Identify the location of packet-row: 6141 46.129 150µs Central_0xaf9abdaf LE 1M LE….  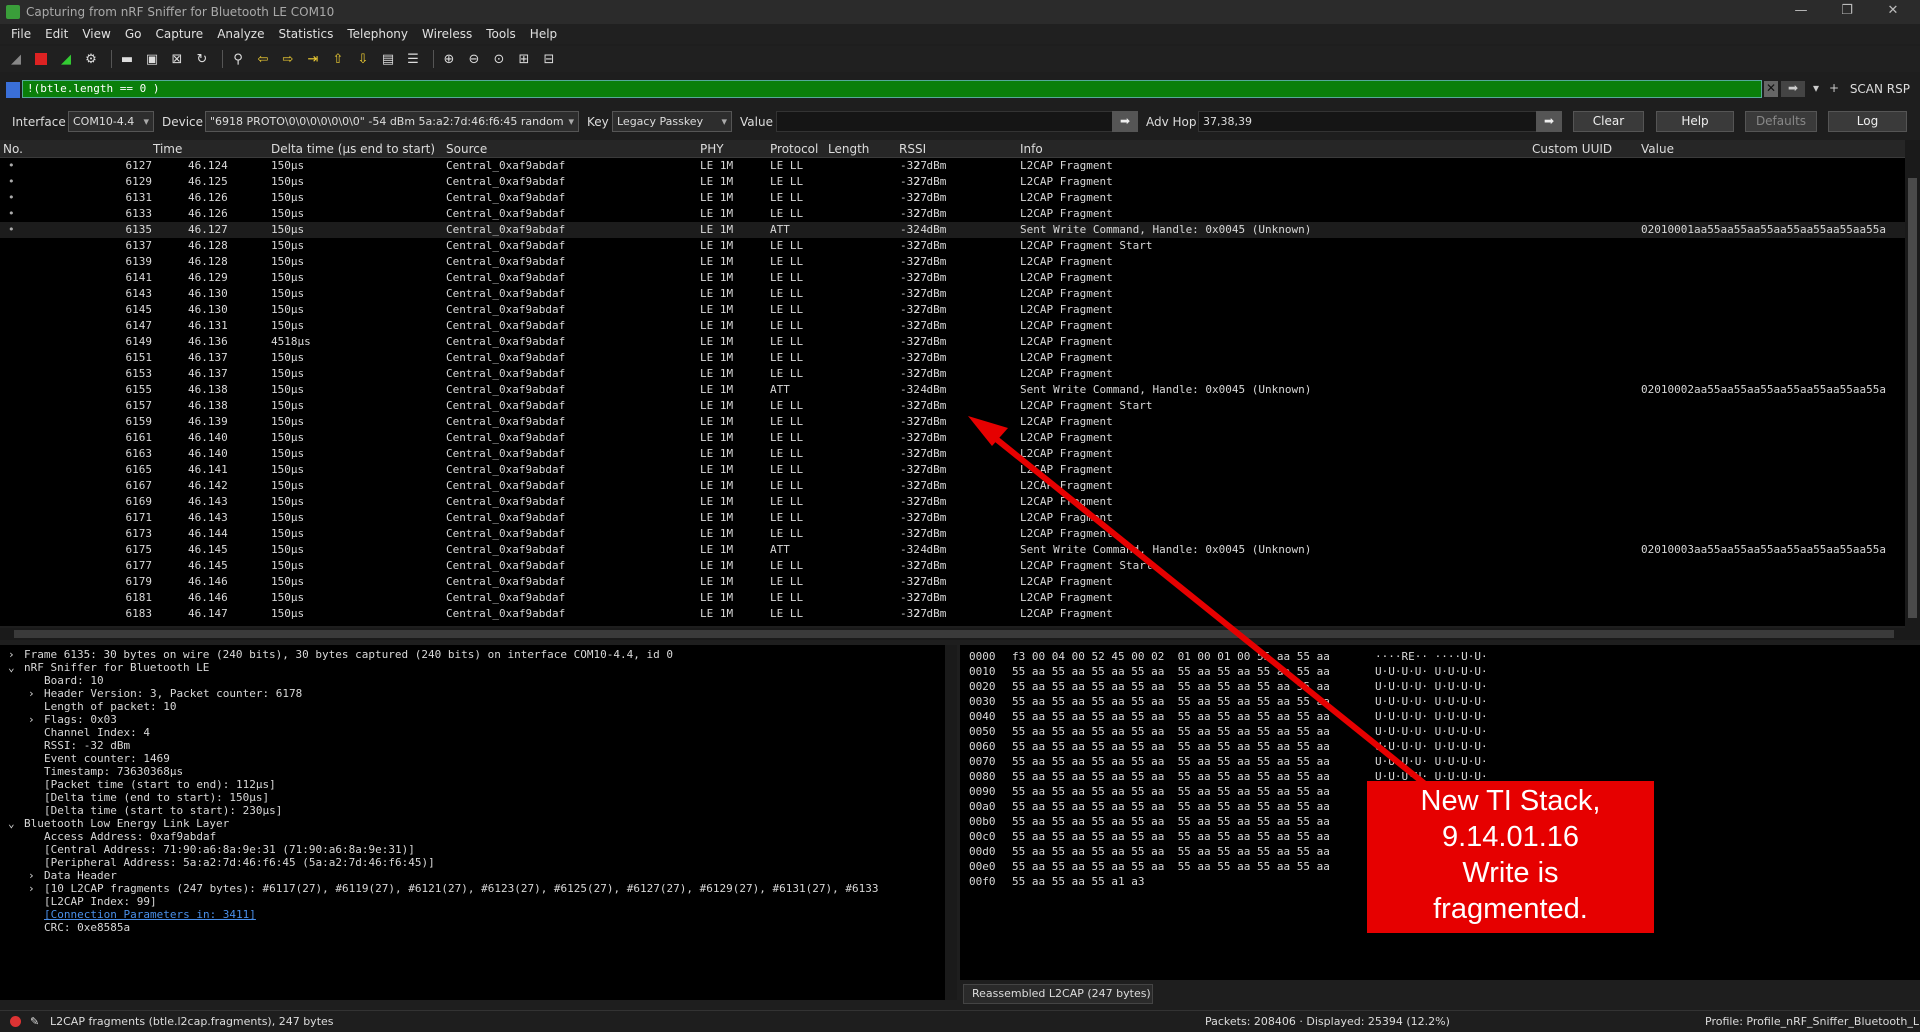
(952, 278).